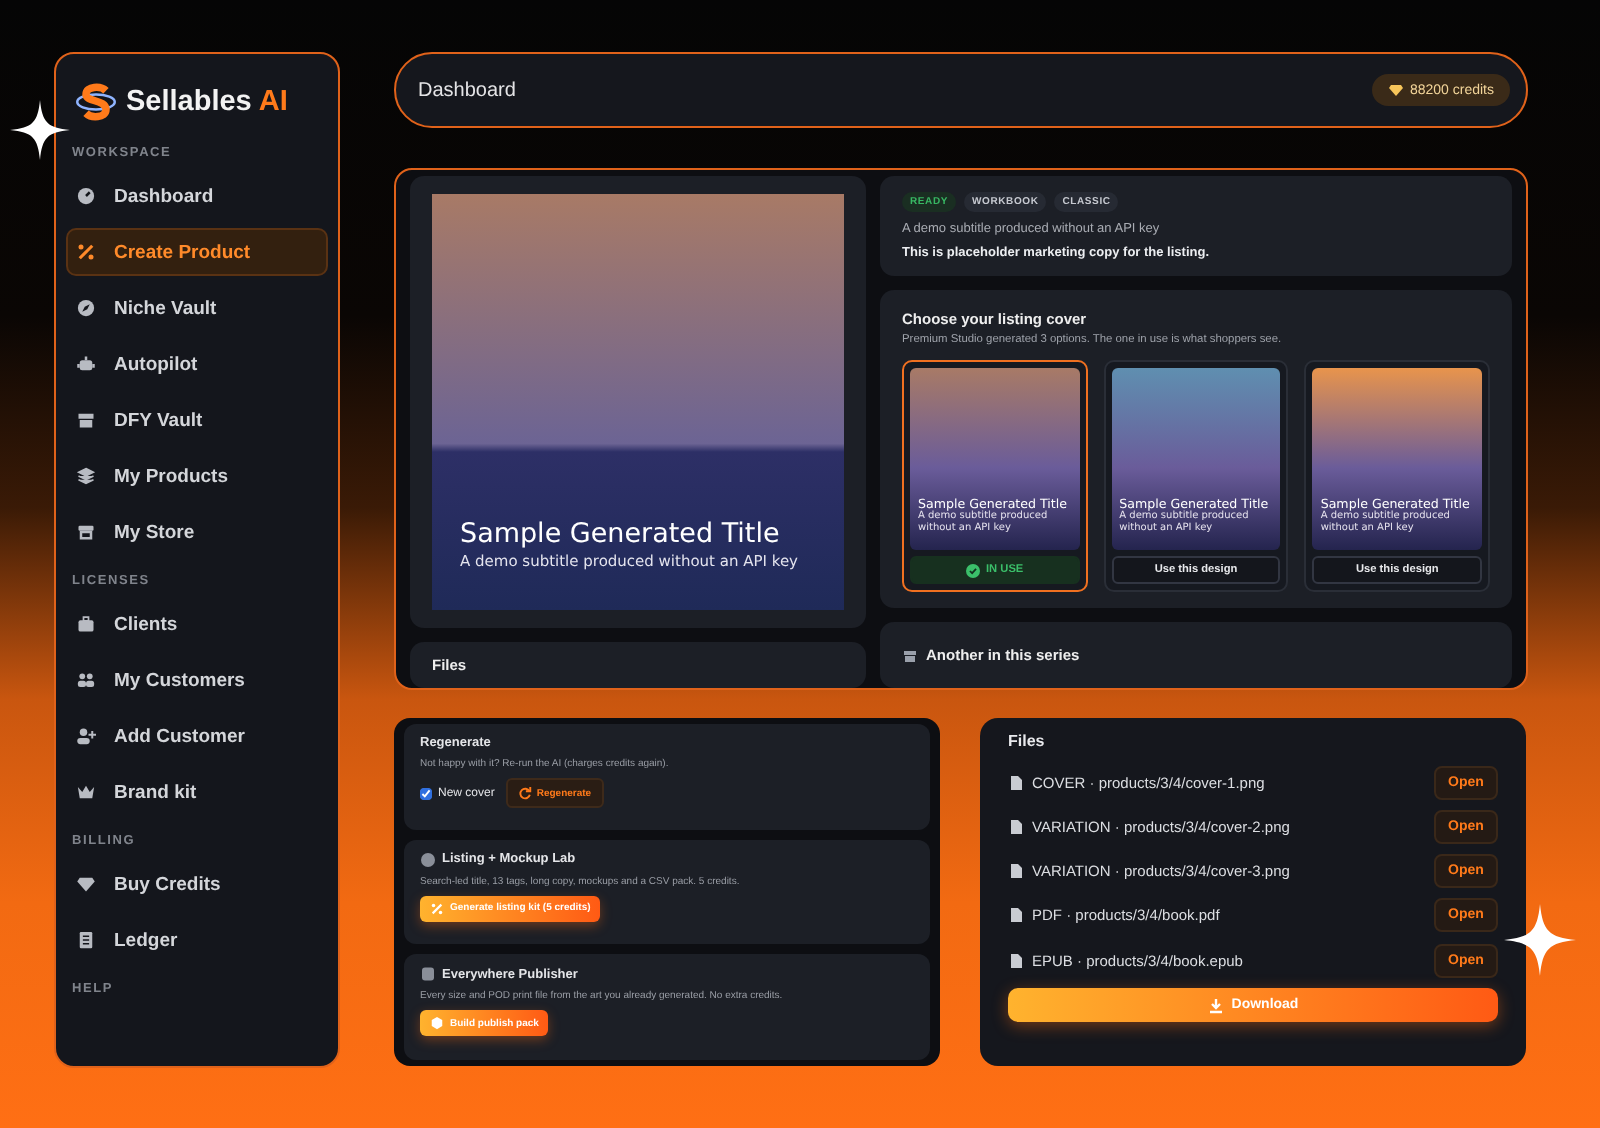 This screenshot has width=1600, height=1128. Describe the element at coordinates (197, 364) in the screenshot. I see `sidebar-item: Autopilot` at that location.